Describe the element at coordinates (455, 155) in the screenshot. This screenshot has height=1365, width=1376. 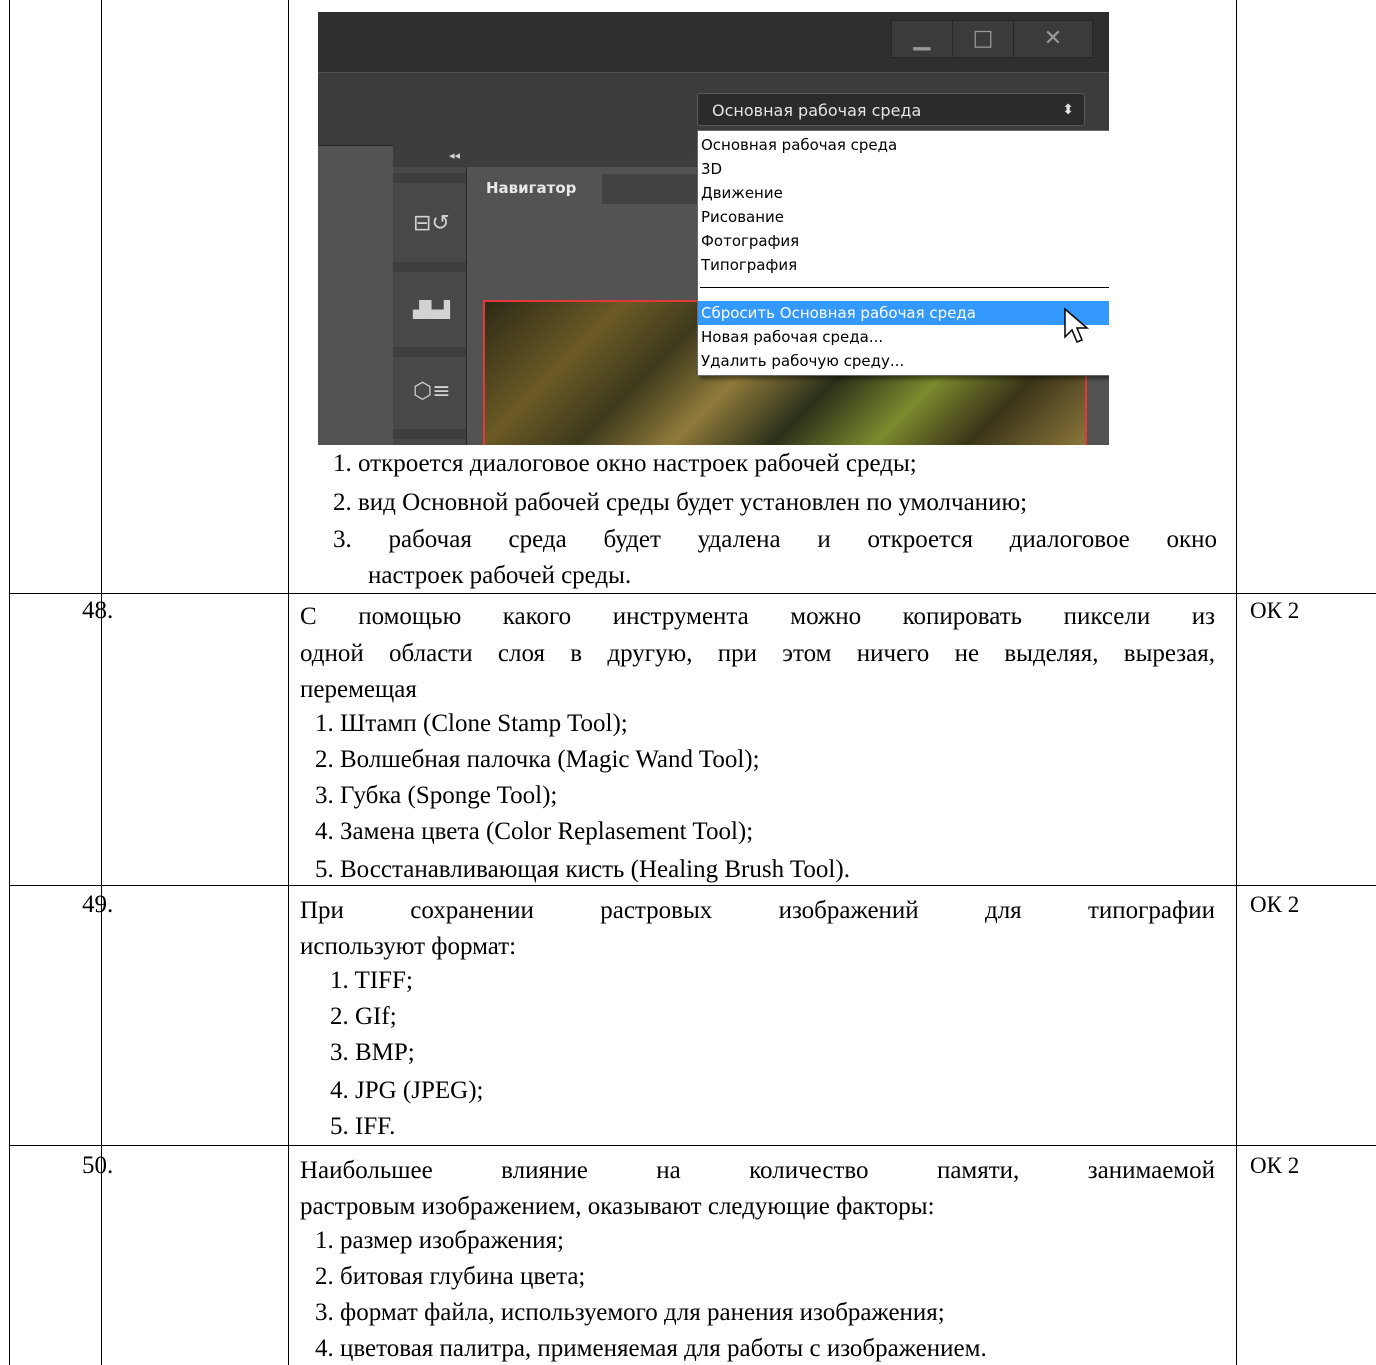
I see `collapse-arrows-icon: ◂◂` at that location.